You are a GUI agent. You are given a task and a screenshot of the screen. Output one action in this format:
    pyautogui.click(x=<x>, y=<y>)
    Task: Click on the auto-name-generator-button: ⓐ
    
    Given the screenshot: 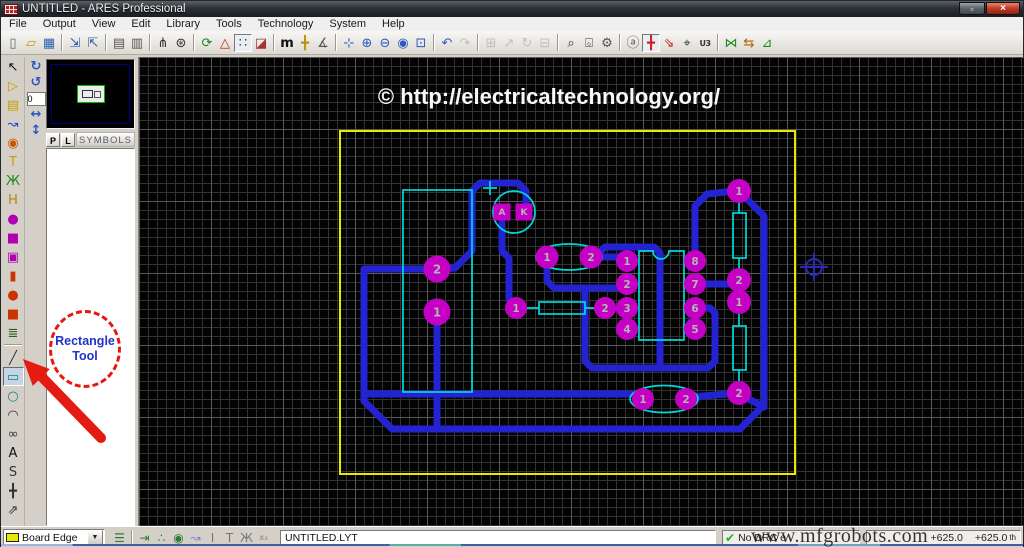 What is the action you would take?
    pyautogui.click(x=633, y=43)
    